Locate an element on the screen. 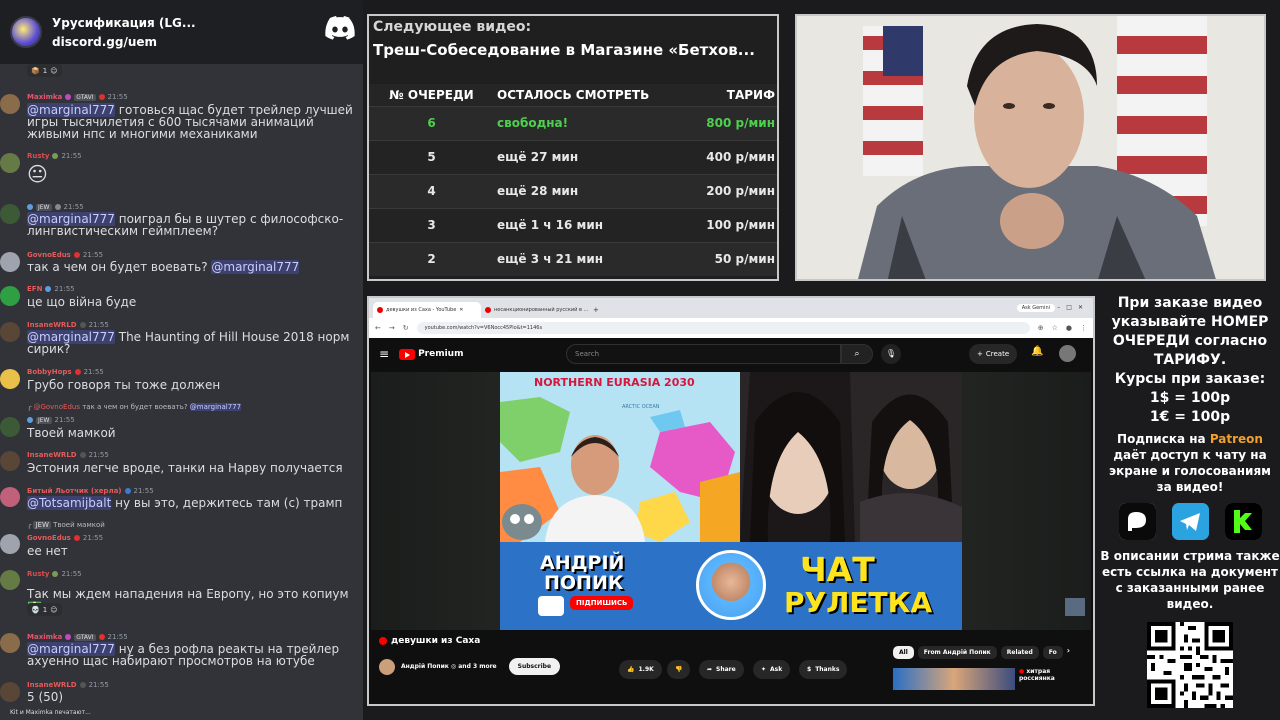 This screenshot has width=1280, height=720. browser-tab: несанкционированный русский в ... ✕ is located at coordinates (535, 310).